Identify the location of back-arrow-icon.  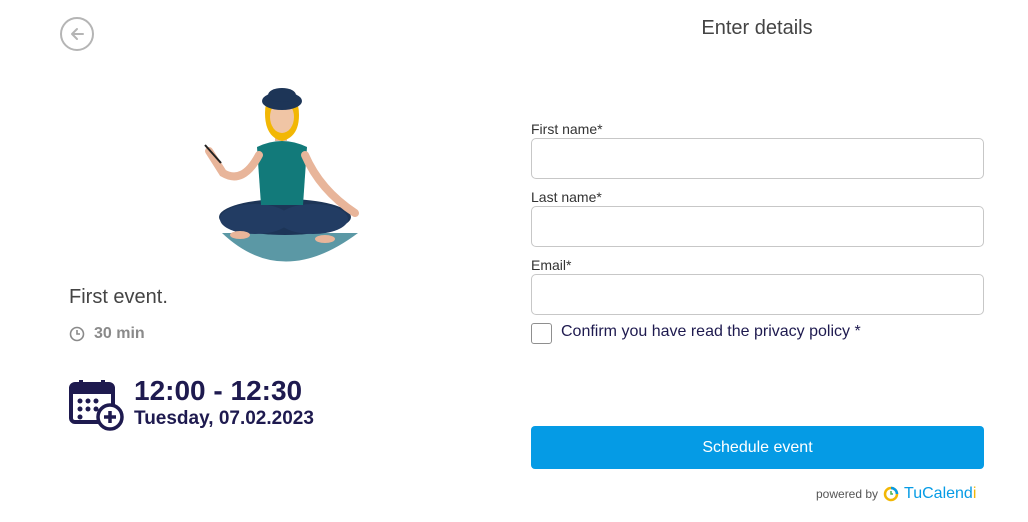
(77, 34).